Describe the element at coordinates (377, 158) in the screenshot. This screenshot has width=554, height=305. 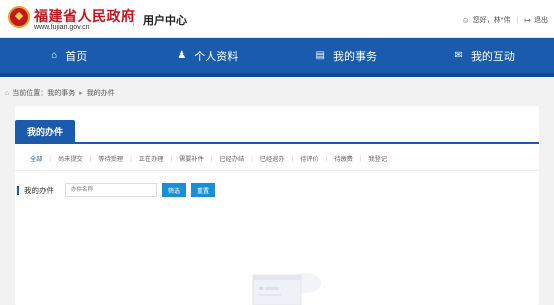
I see `filter-my-registered: 我登记` at that location.